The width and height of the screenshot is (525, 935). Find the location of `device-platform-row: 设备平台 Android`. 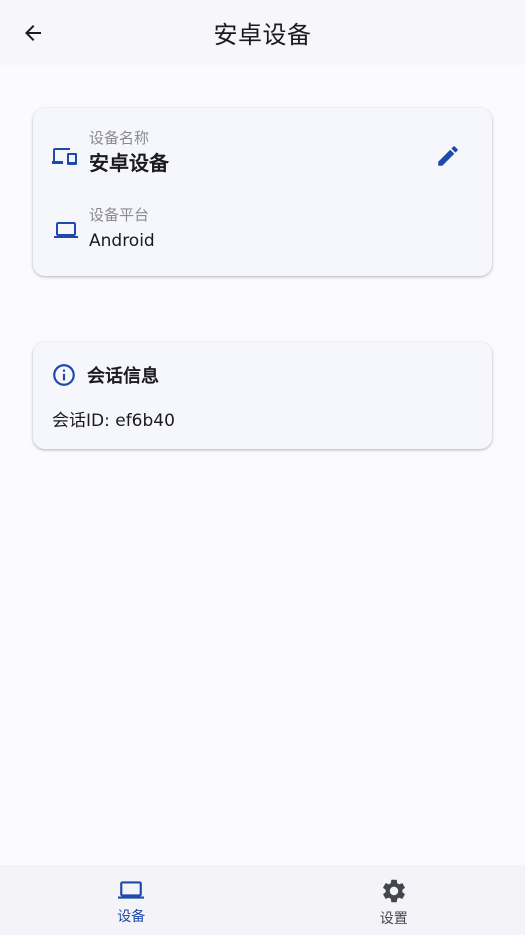

device-platform-row: 设备平台 Android is located at coordinates (103, 229).